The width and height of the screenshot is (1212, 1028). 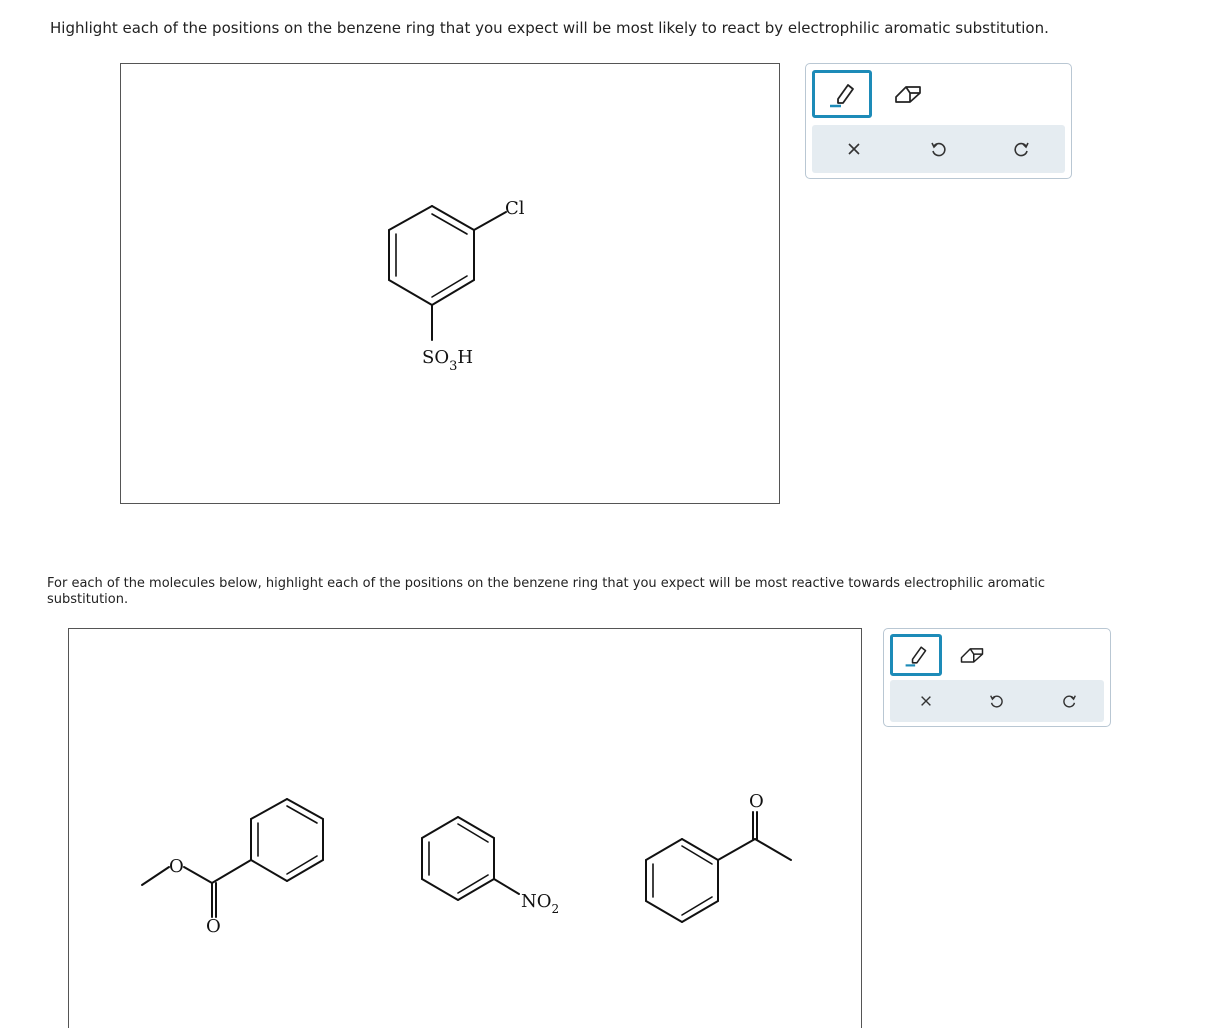 I want to click on ketone-oxygen-label: O, so click(x=756, y=801).